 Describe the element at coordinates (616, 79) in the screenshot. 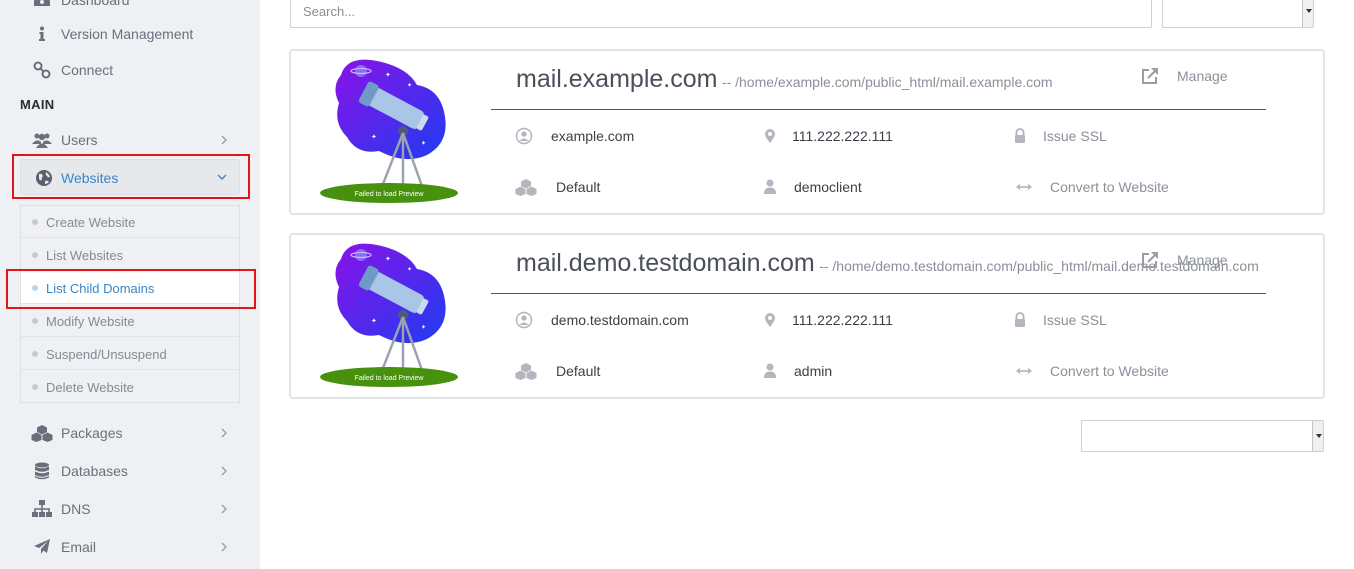

I see `domain-name-link: mail.example.com` at that location.